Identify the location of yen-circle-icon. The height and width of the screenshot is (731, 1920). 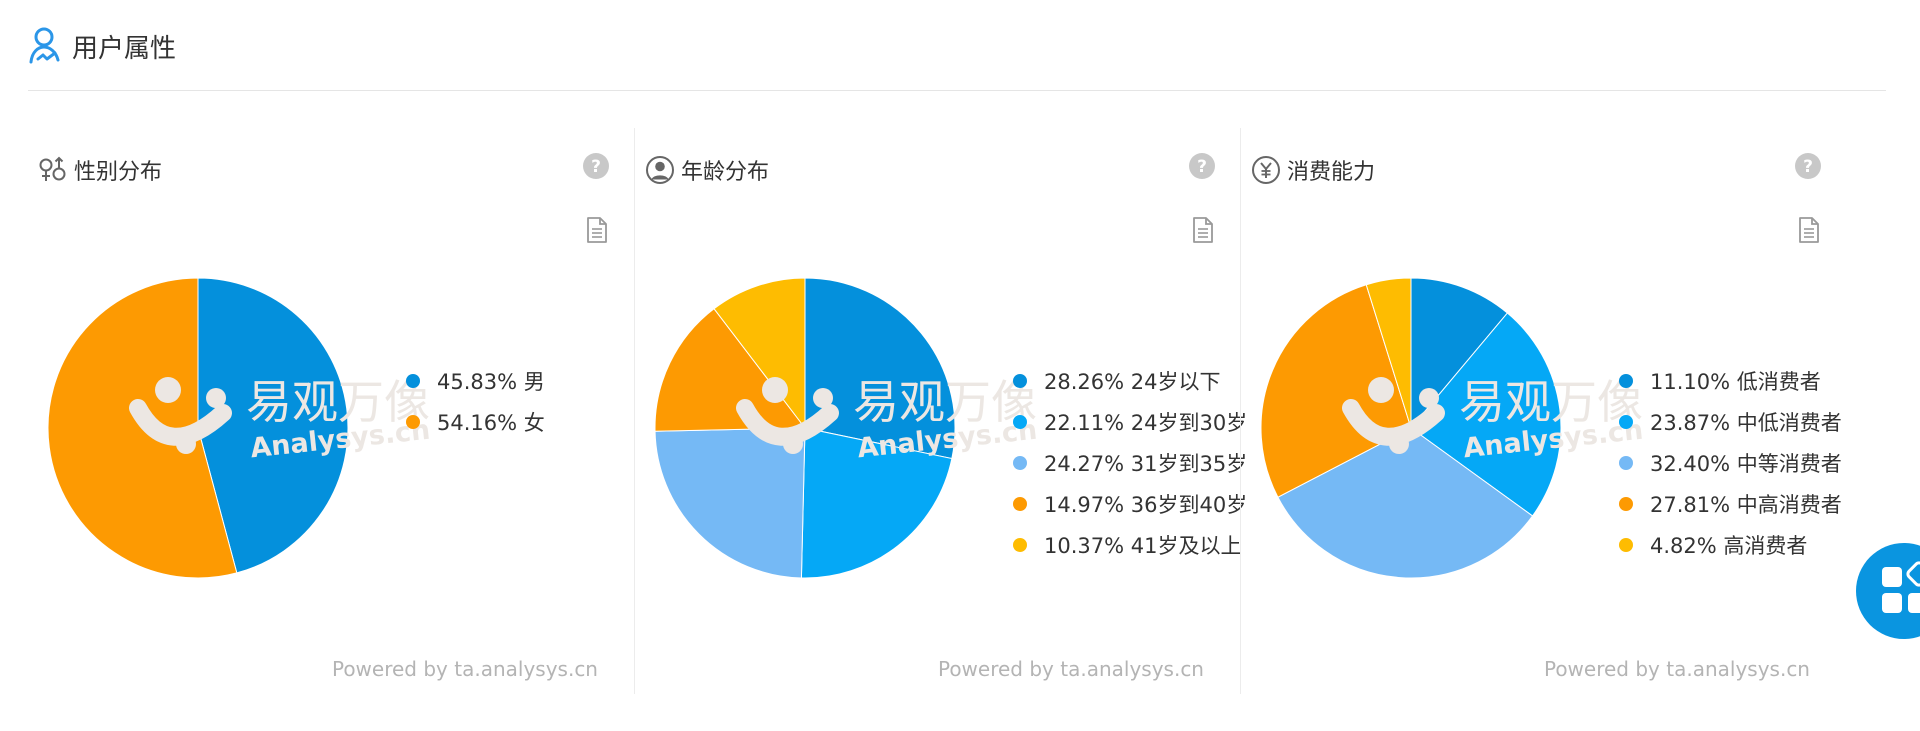
(1265, 170).